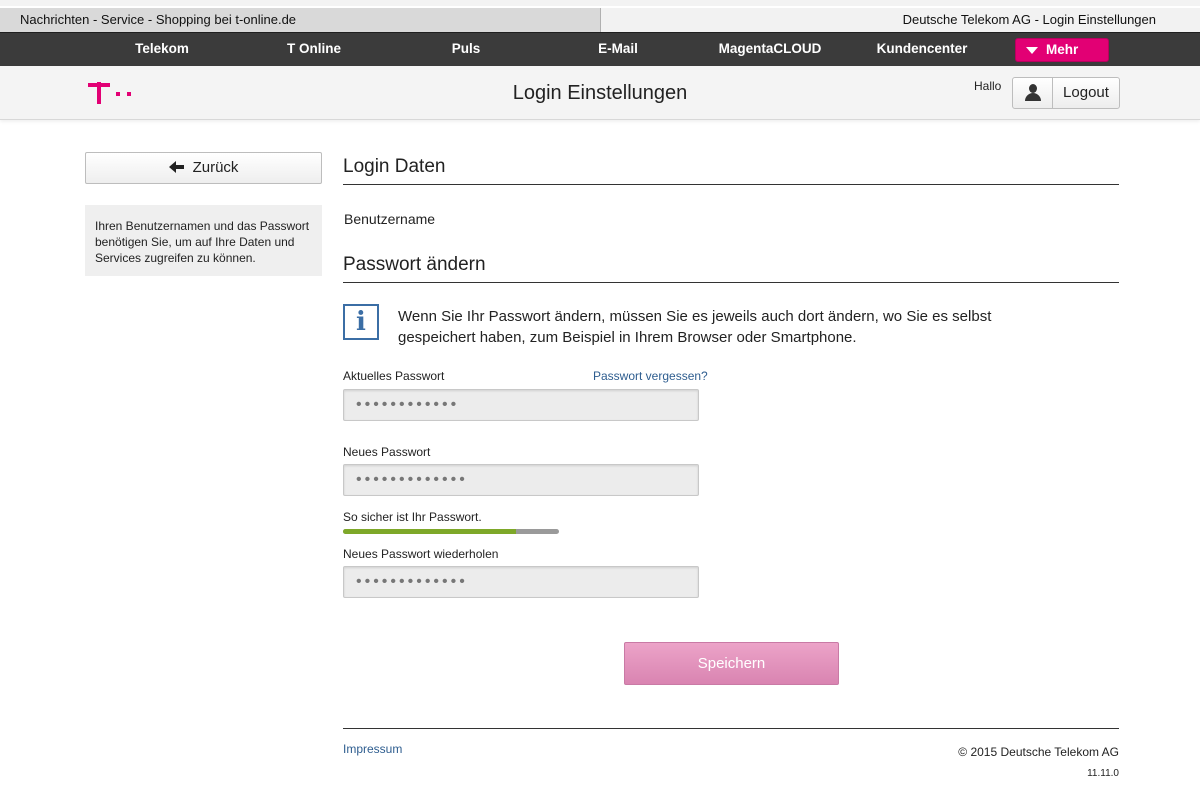  What do you see at coordinates (618, 49) in the screenshot?
I see `nav-item-email: E-Mail` at bounding box center [618, 49].